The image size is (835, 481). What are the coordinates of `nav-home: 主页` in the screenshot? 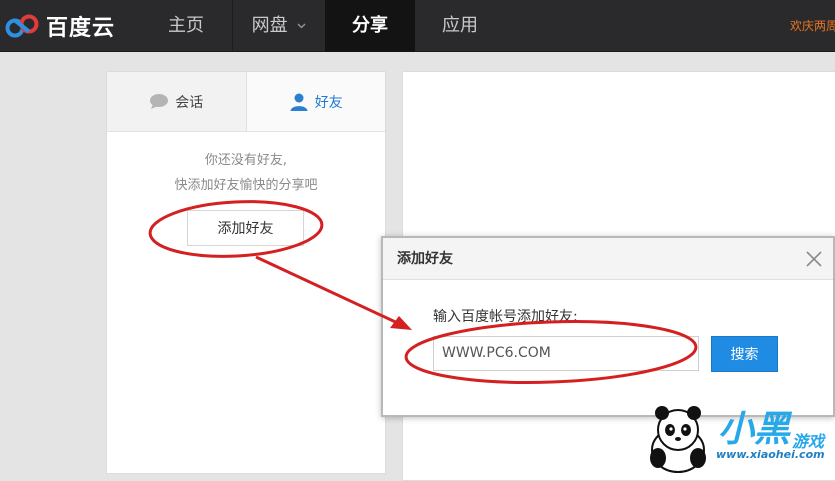 It's located at (186, 26).